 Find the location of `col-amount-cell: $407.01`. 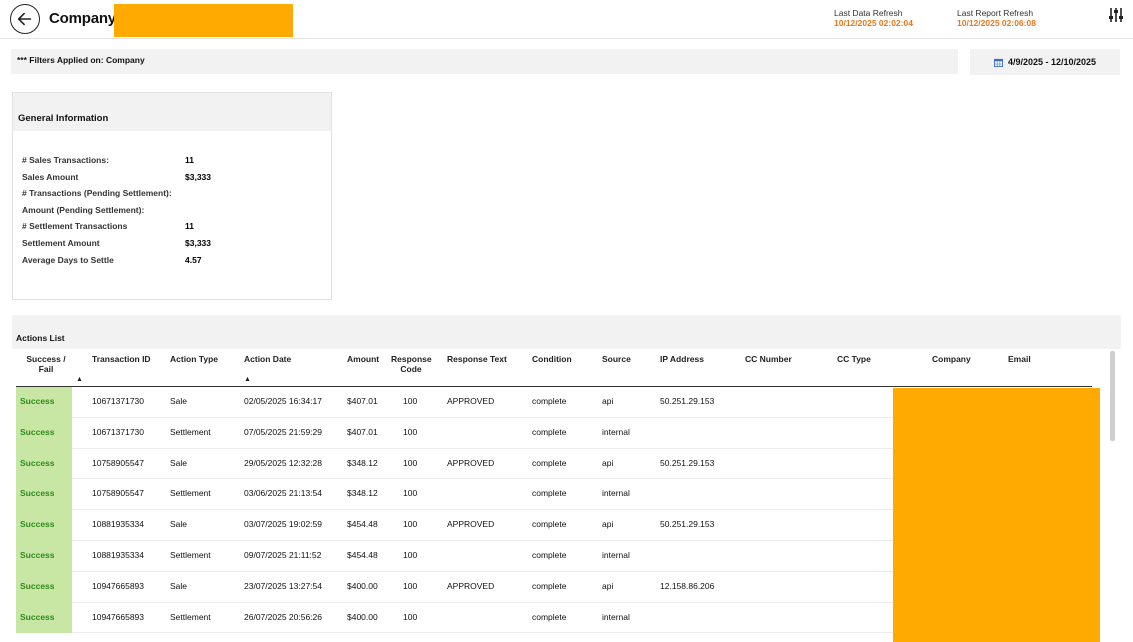

col-amount-cell: $407.01 is located at coordinates (362, 431).